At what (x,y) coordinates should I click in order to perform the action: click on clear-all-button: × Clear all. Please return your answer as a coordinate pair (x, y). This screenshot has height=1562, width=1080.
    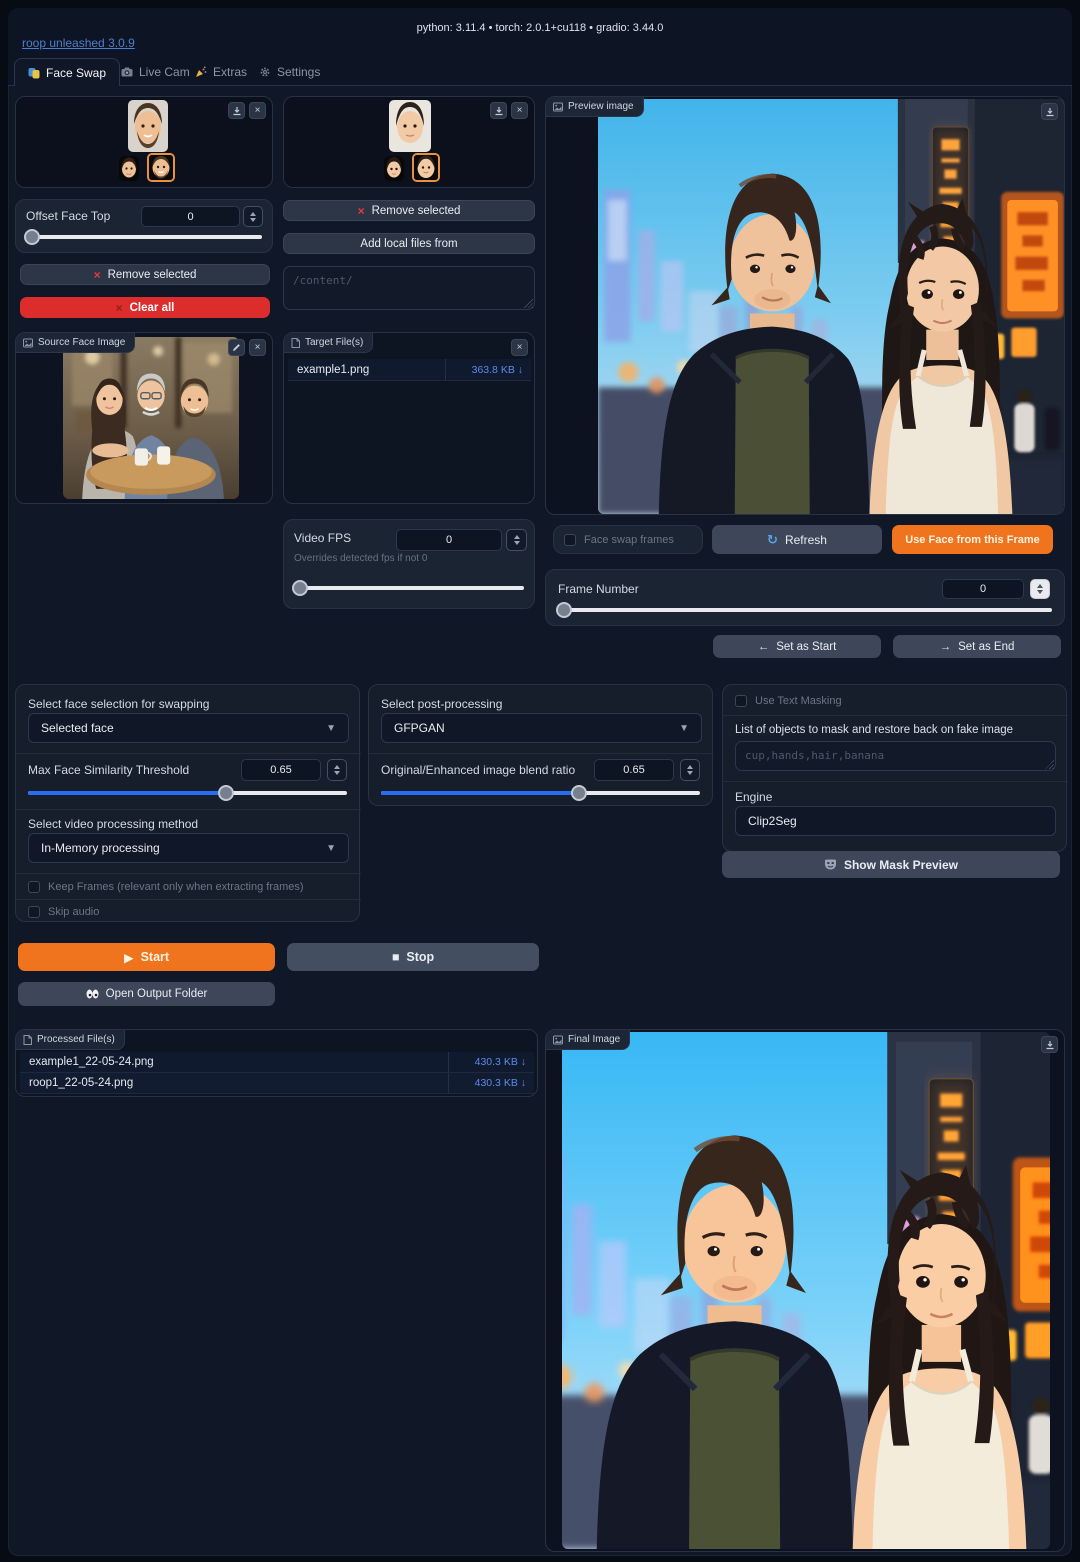
    Looking at the image, I should click on (145, 307).